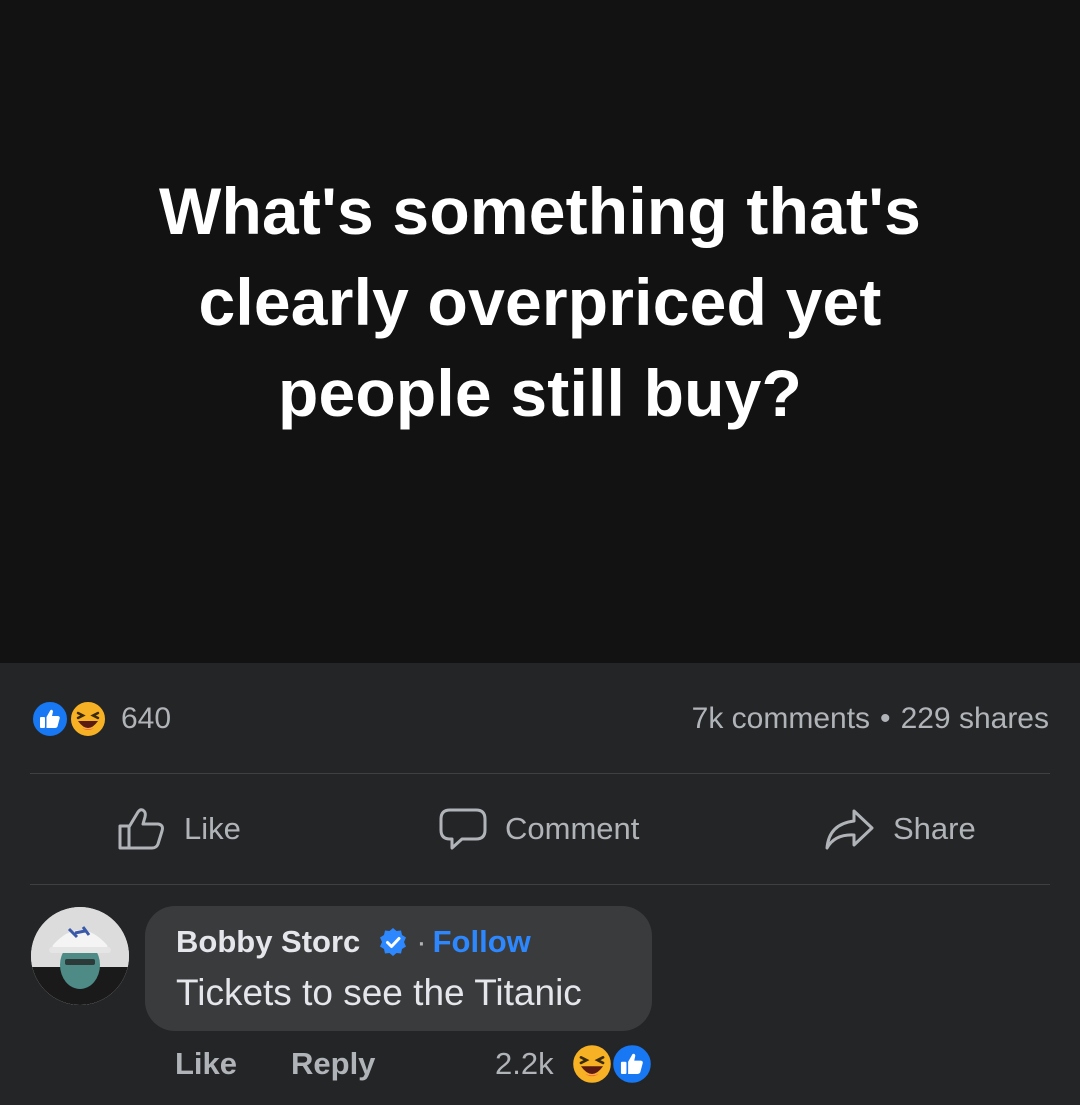  I want to click on reaction-count: 640, so click(146, 719).